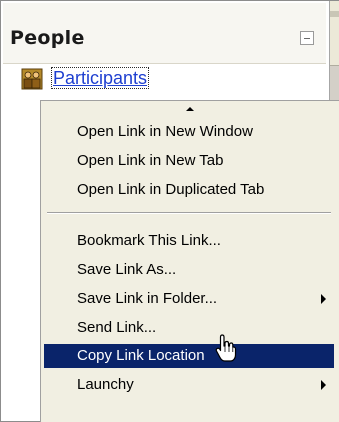 This screenshot has width=339, height=422. What do you see at coordinates (164, 33) in the screenshot?
I see `panel-header: People` at bounding box center [164, 33].